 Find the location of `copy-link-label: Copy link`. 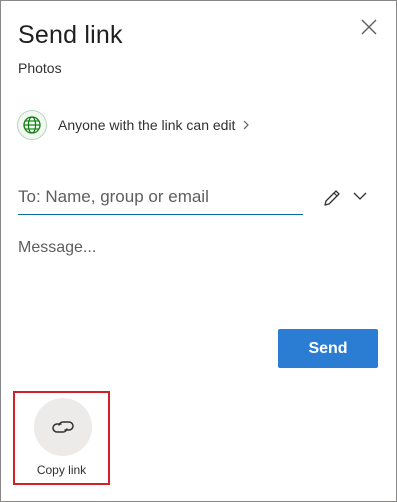

copy-link-label: Copy link is located at coordinates (61, 470).